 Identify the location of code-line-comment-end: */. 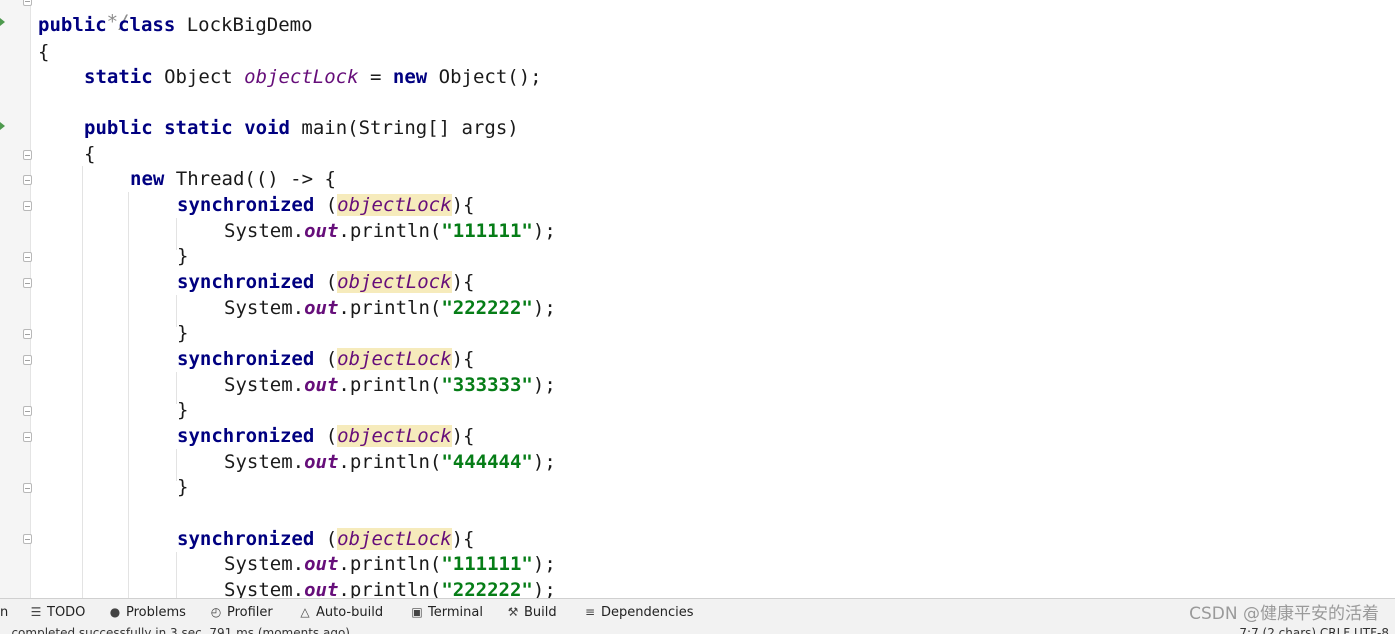
(84, 16).